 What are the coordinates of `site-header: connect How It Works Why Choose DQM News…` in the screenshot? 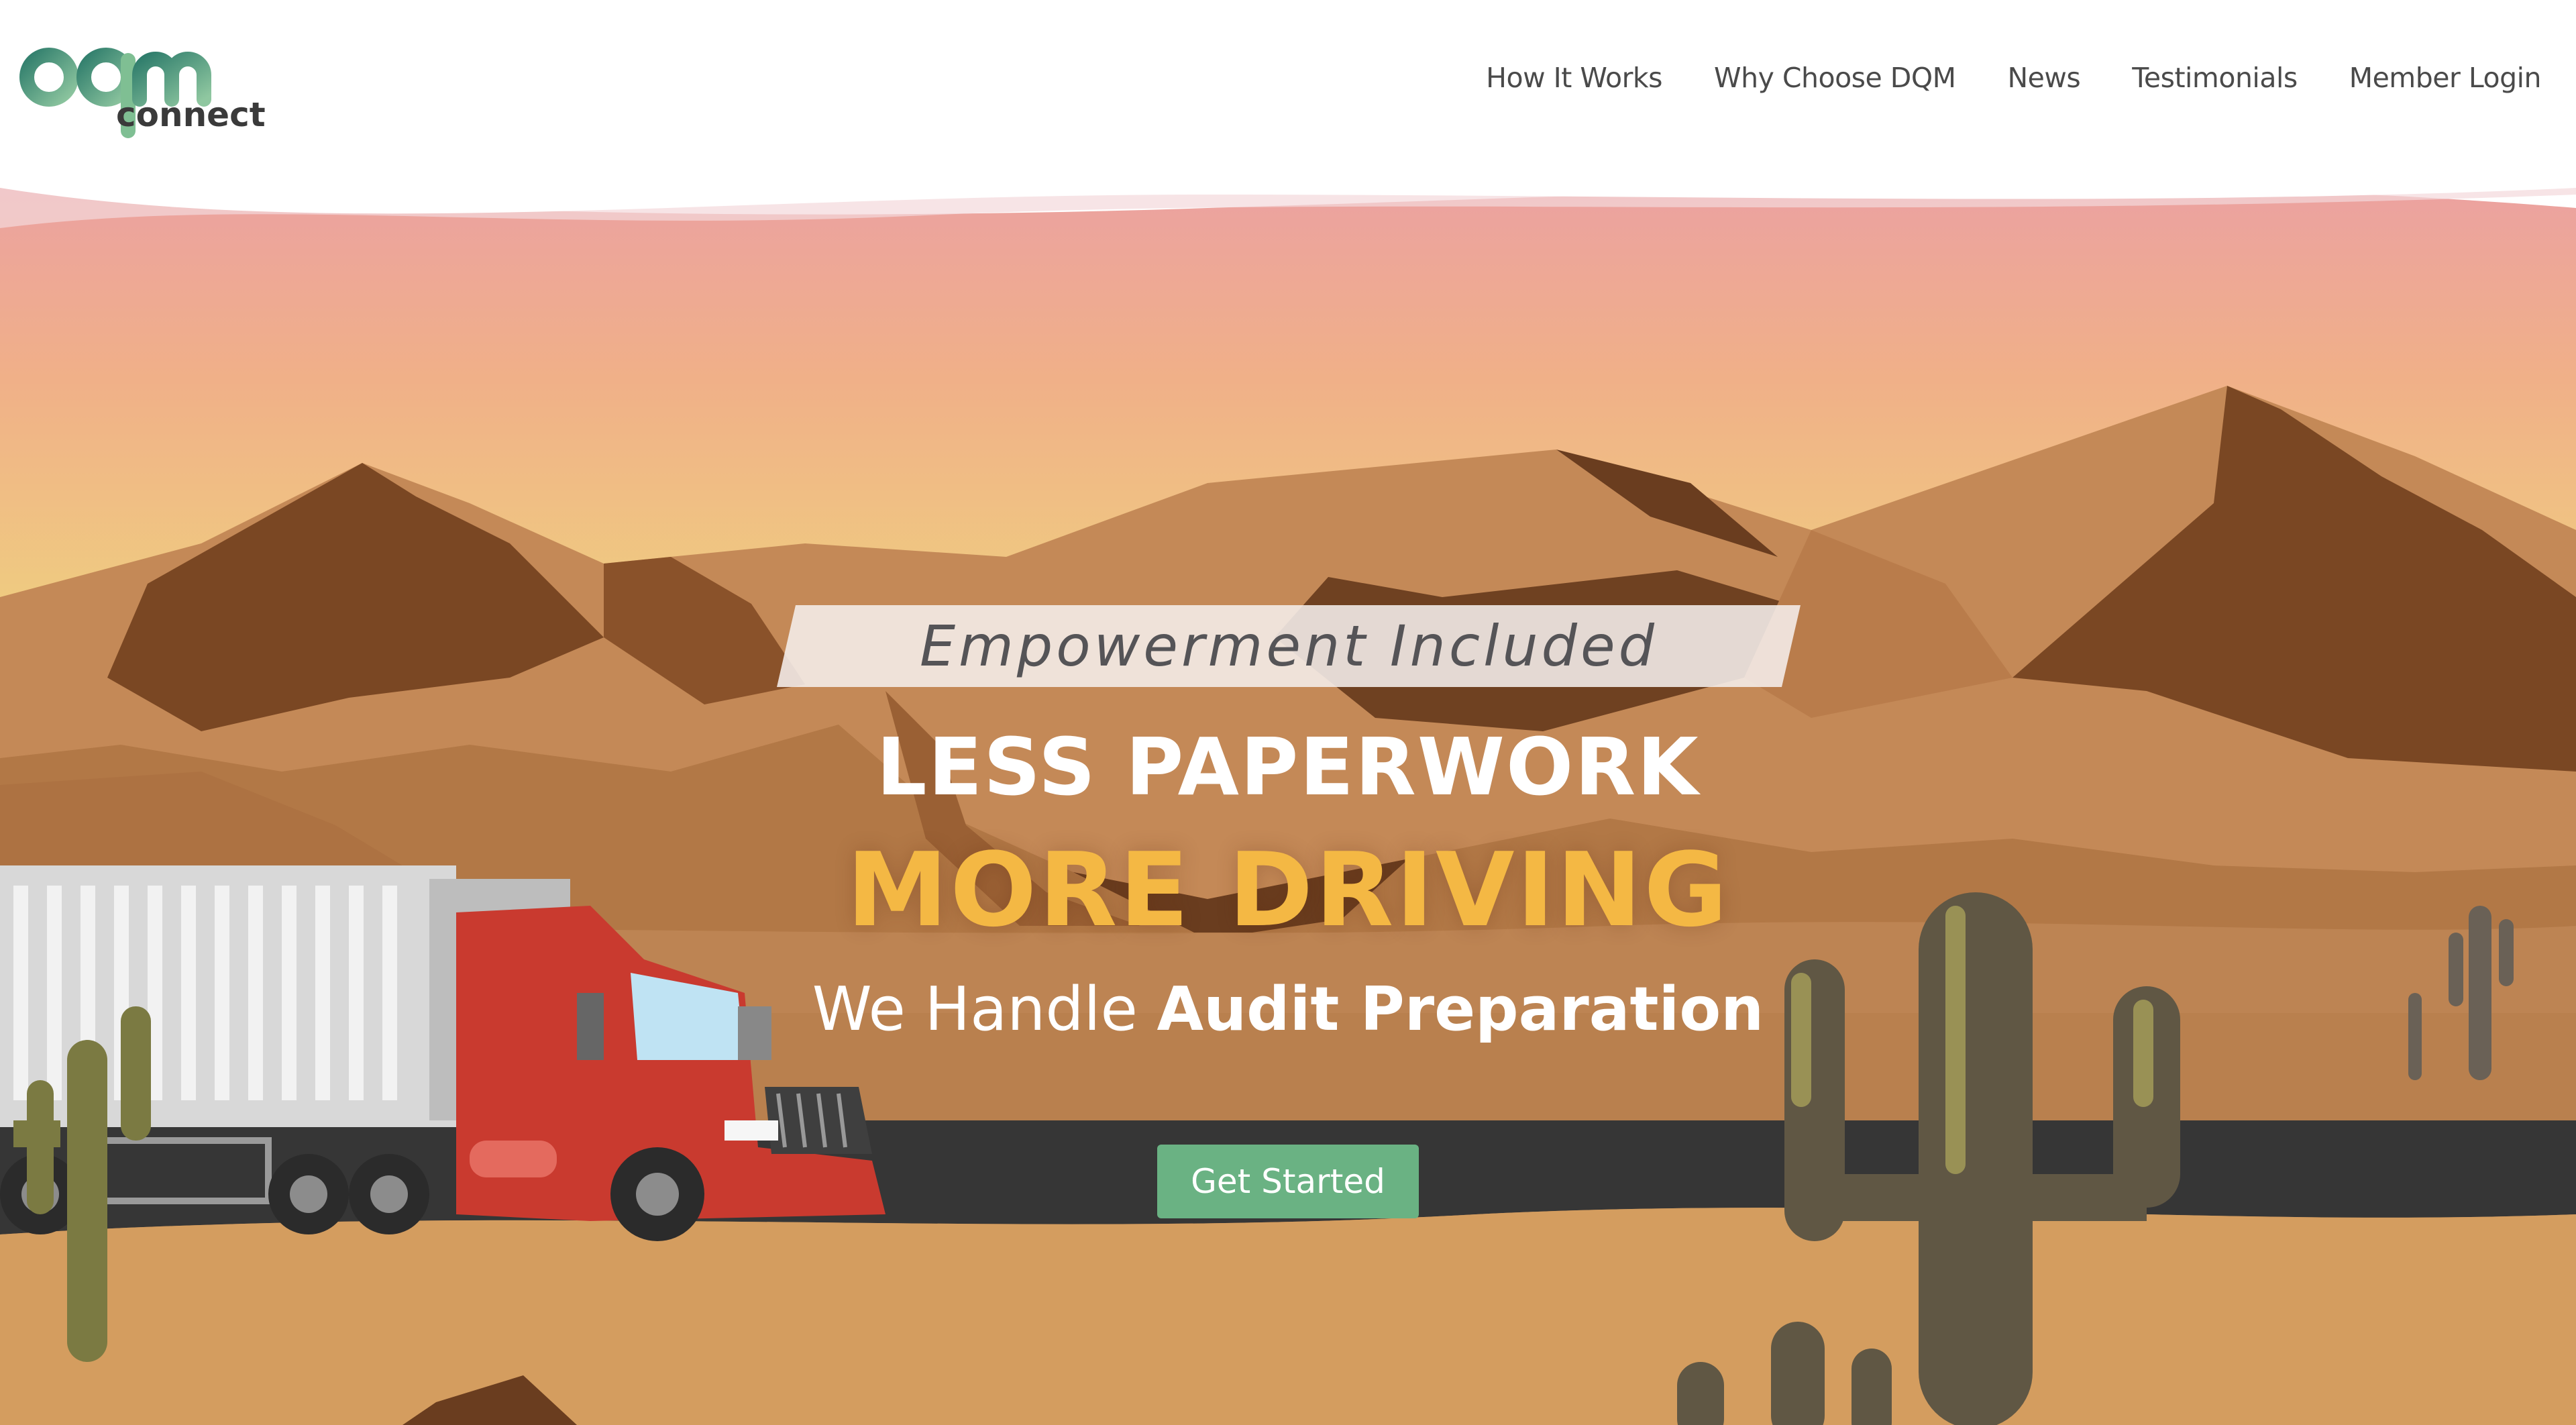 It's located at (1288, 84).